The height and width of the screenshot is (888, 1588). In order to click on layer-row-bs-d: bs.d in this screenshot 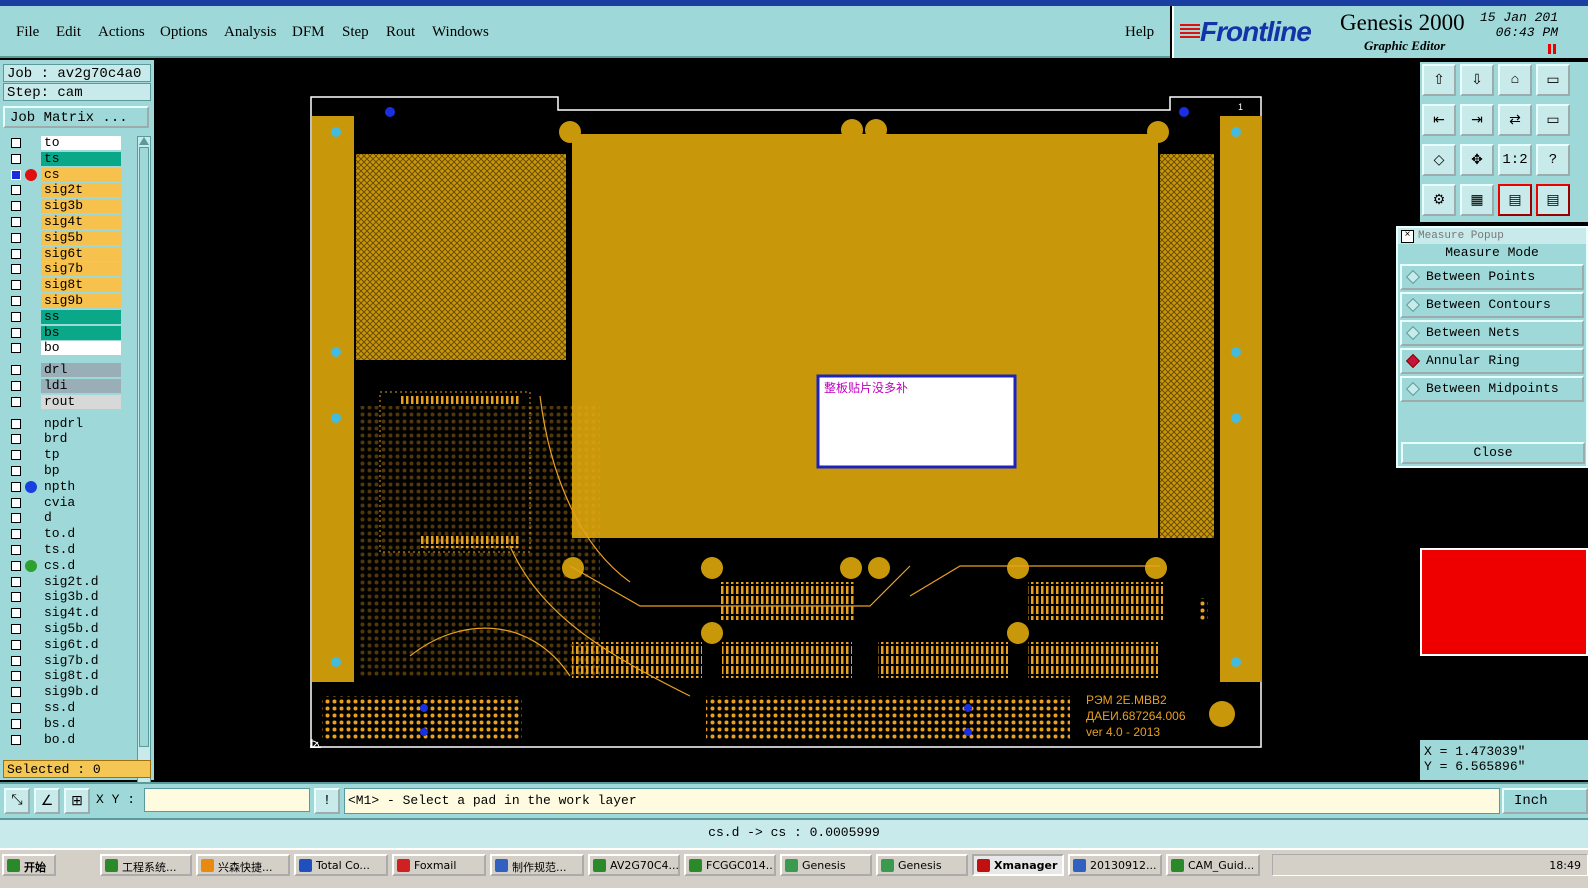, I will do `click(69, 724)`.